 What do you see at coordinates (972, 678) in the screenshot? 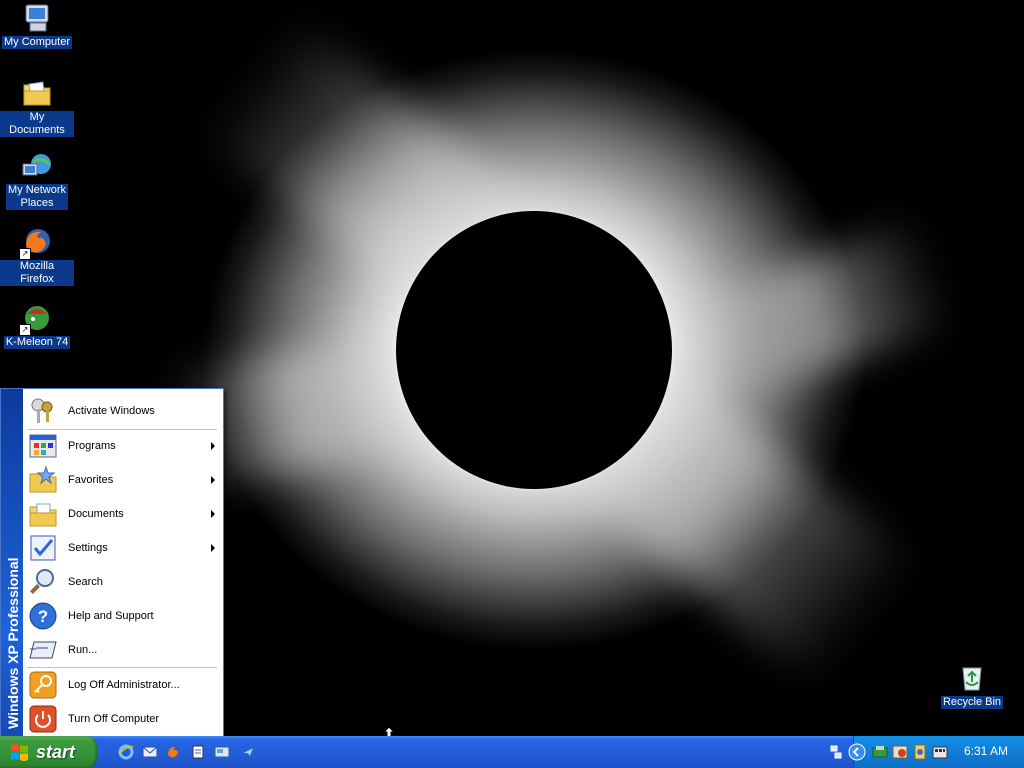
I see `recycle-bin-icon` at bounding box center [972, 678].